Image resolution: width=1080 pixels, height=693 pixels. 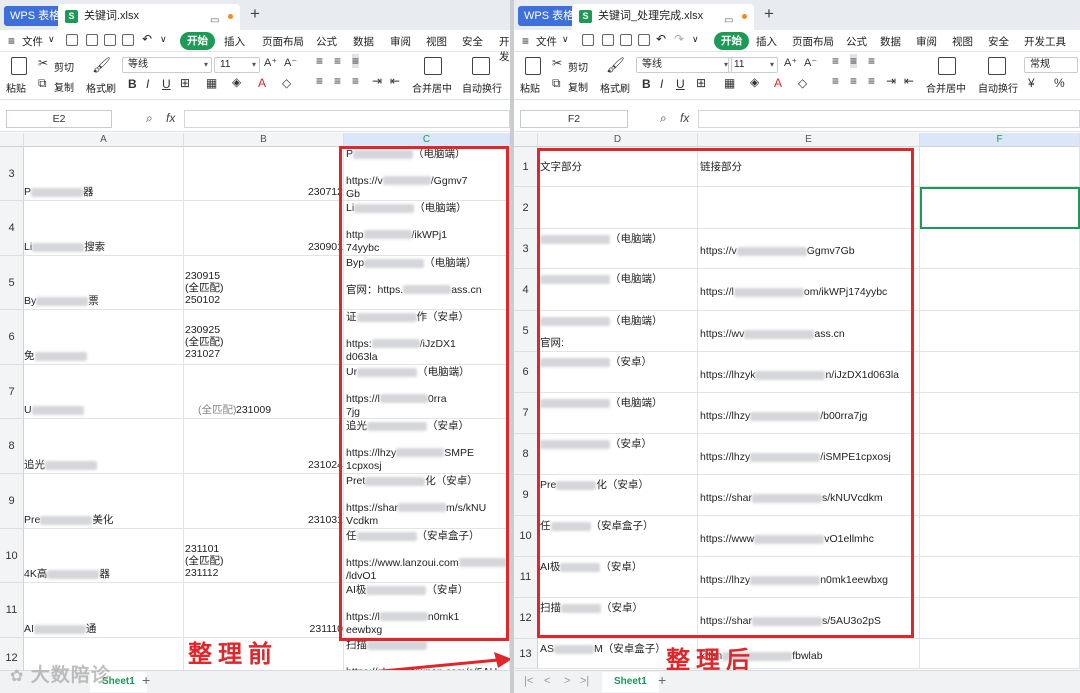 I want to click on row-header: 5, so click(x=12, y=283).